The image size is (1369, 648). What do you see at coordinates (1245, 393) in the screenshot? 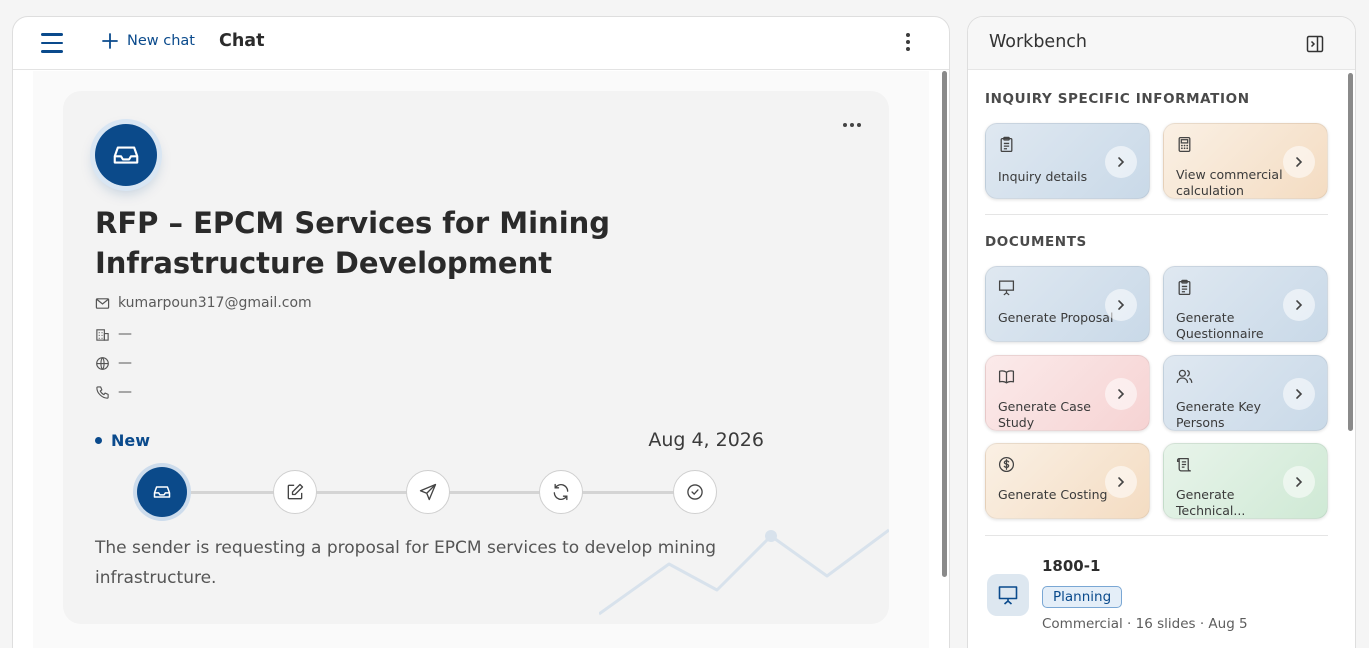
I see `generate-key-persons-tile: Generate Key Persons` at bounding box center [1245, 393].